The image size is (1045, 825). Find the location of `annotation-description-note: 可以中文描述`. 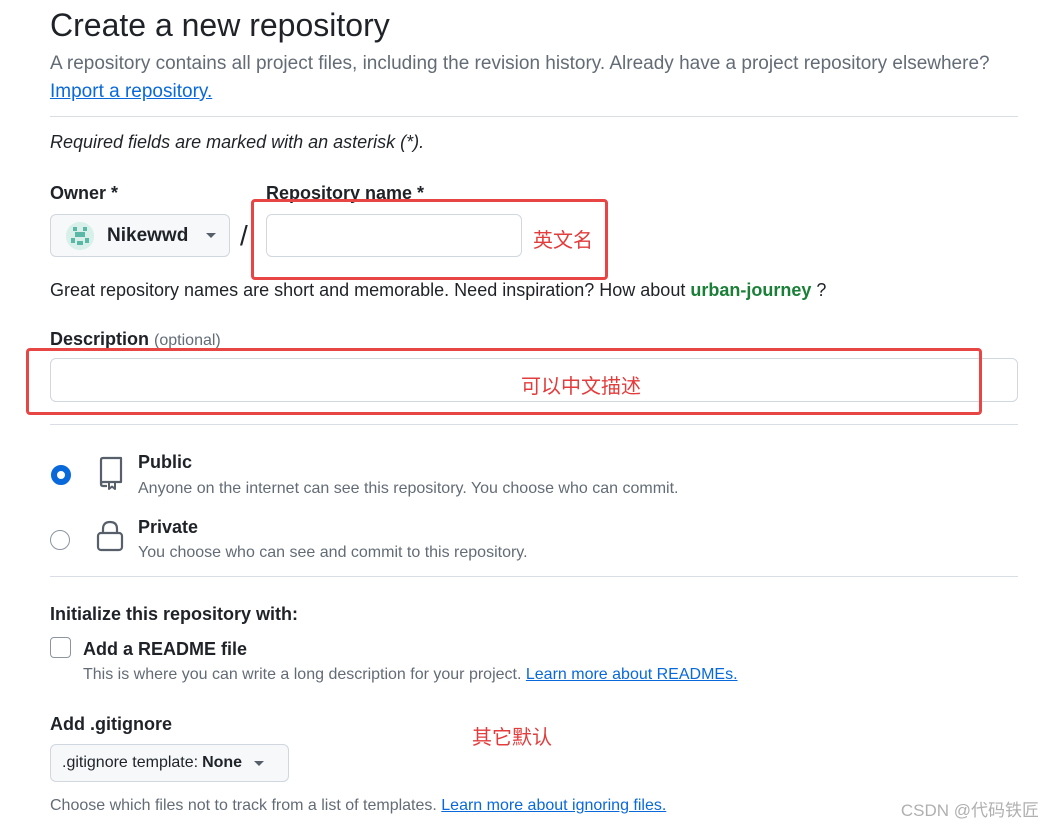

annotation-description-note: 可以中文描述 is located at coordinates (581, 387).